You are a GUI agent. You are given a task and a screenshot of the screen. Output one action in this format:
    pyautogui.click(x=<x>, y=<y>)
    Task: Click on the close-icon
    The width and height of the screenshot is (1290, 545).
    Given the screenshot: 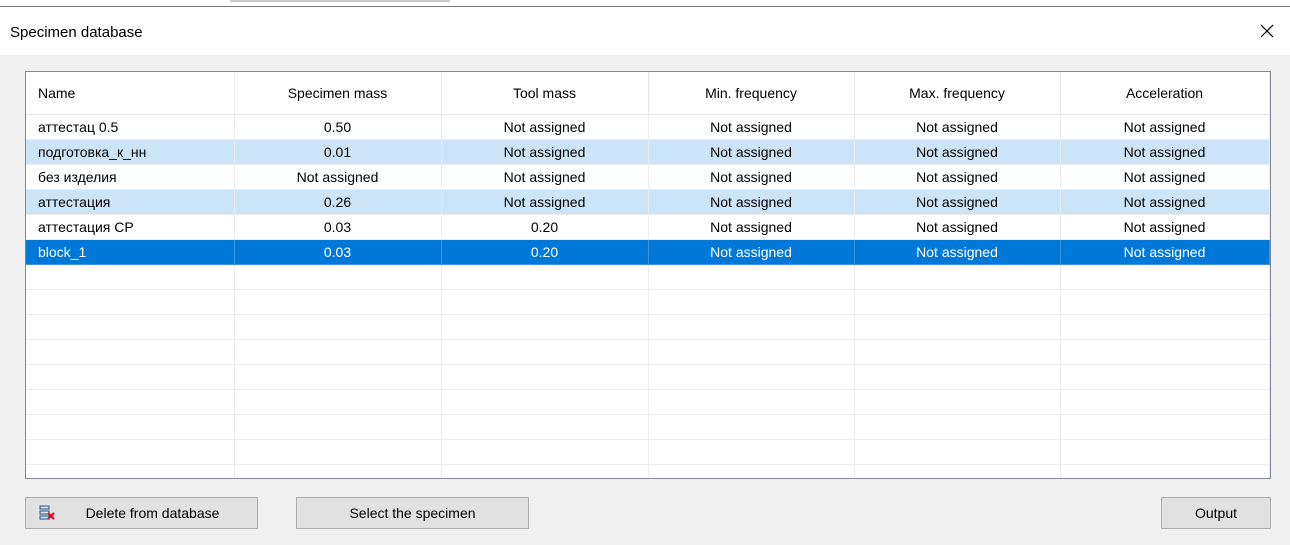 What is the action you would take?
    pyautogui.click(x=1267, y=31)
    